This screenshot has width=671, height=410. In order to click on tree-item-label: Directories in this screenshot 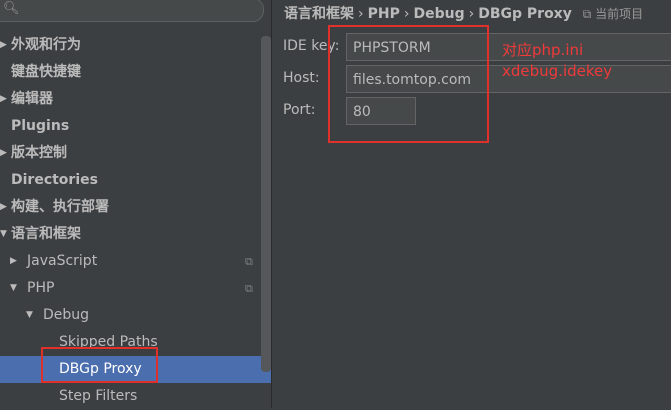, I will do `click(54, 180)`.